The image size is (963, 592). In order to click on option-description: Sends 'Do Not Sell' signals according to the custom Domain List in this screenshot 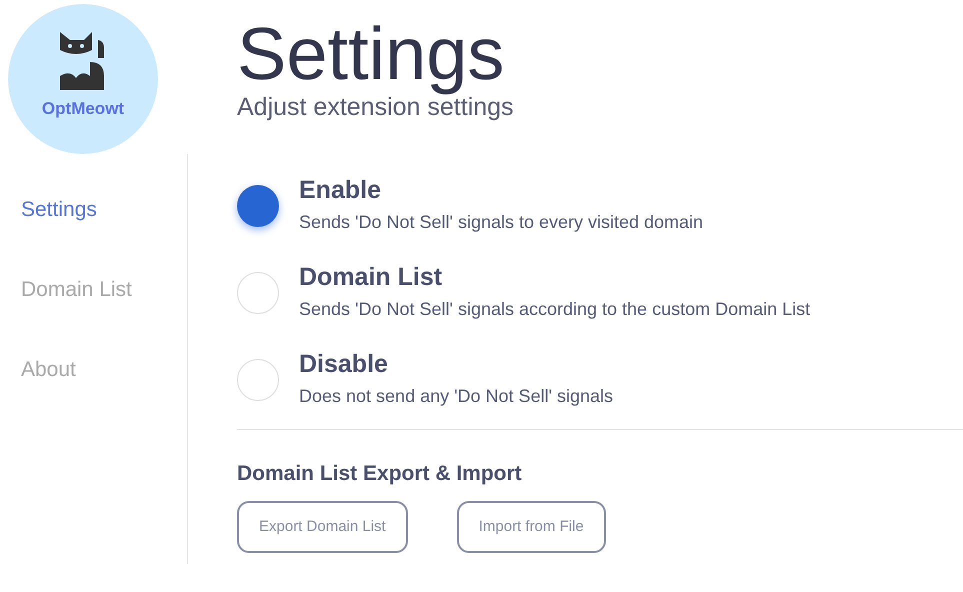, I will do `click(554, 309)`.